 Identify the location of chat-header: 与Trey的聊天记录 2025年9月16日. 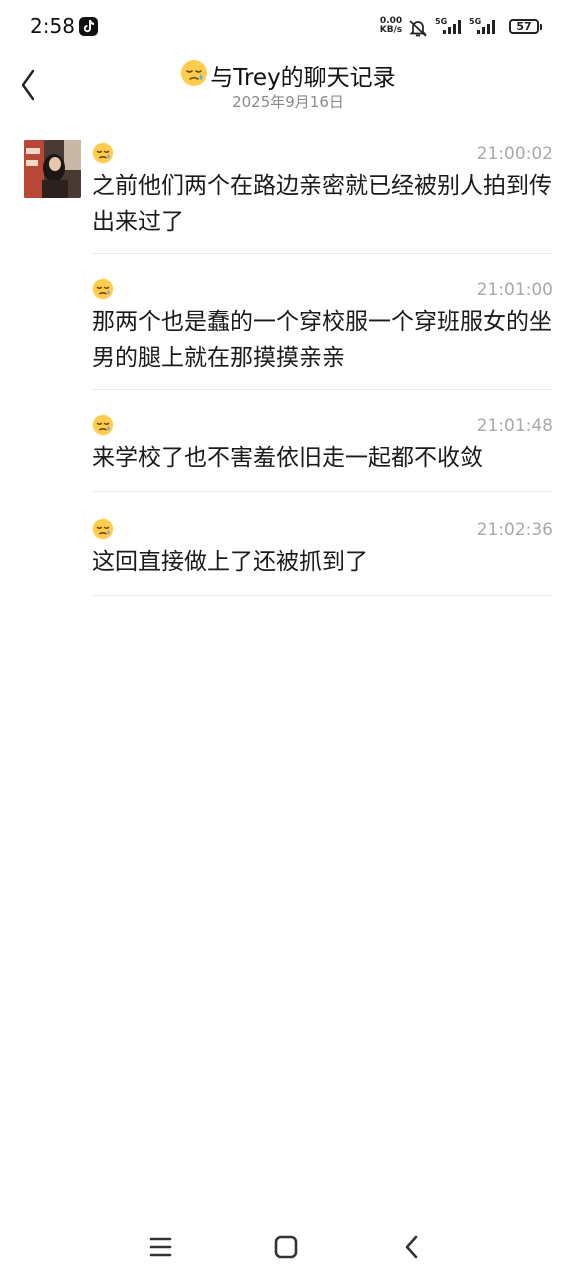
(288, 86).